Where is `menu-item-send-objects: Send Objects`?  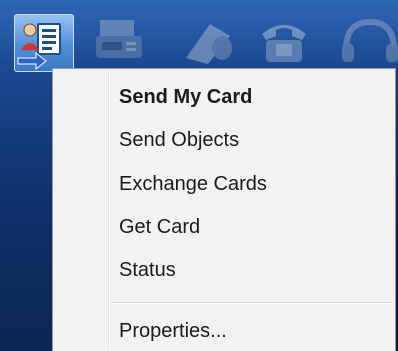 menu-item-send-objects: Send Objects is located at coordinates (179, 140).